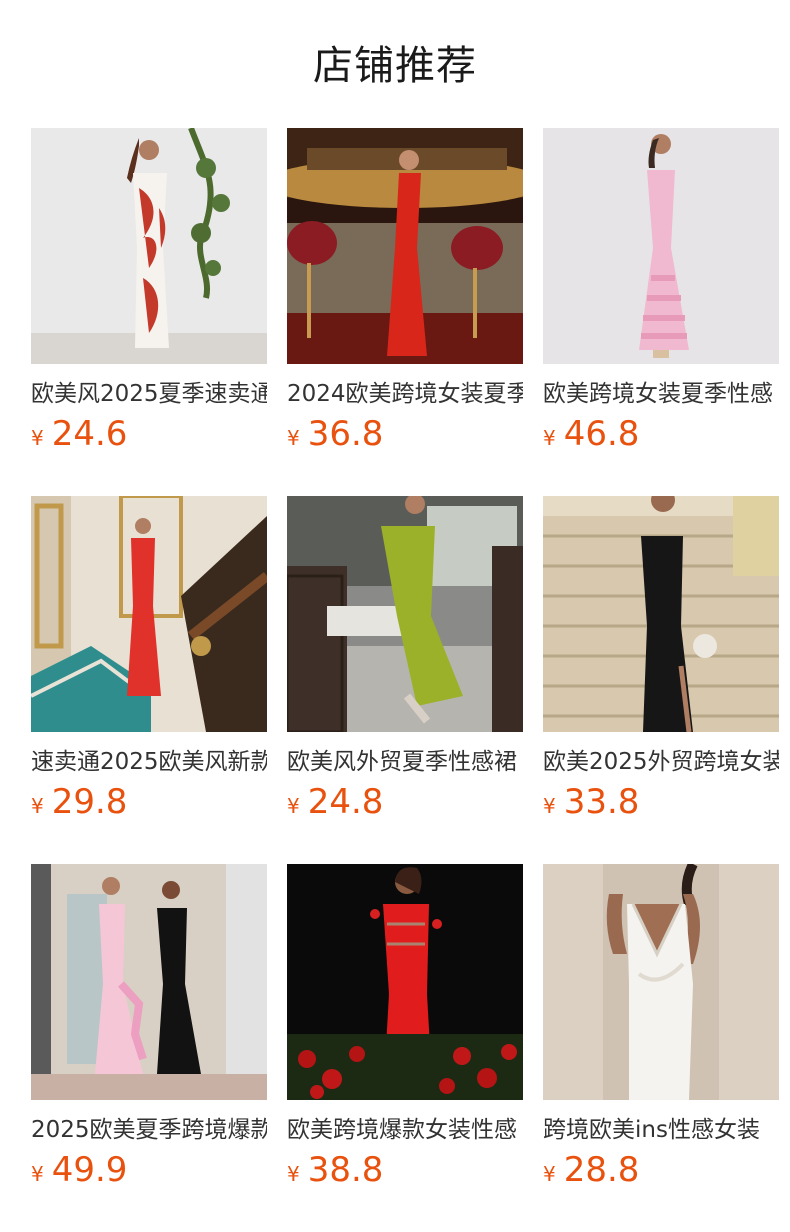 The width and height of the screenshot is (790, 1232). I want to click on product-price: ¥28.8, so click(661, 1170).